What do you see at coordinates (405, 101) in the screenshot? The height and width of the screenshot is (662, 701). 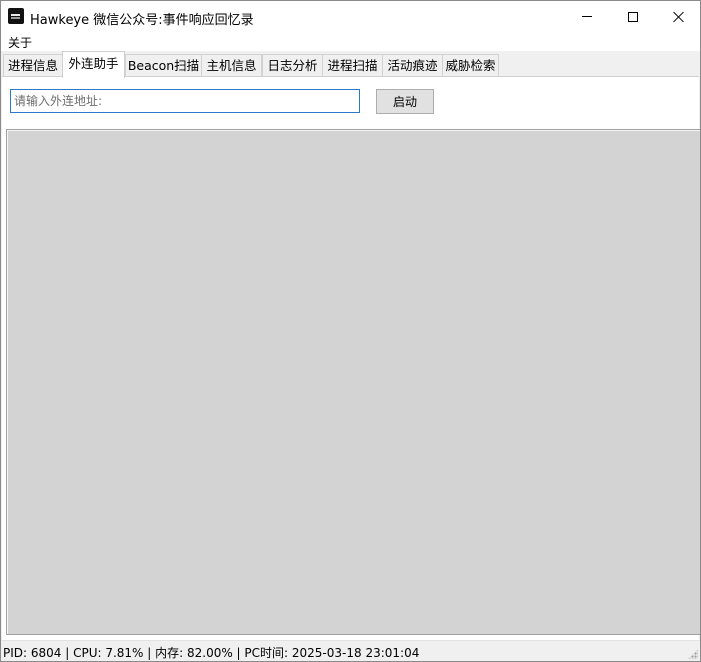 I see `start-button: 启动` at bounding box center [405, 101].